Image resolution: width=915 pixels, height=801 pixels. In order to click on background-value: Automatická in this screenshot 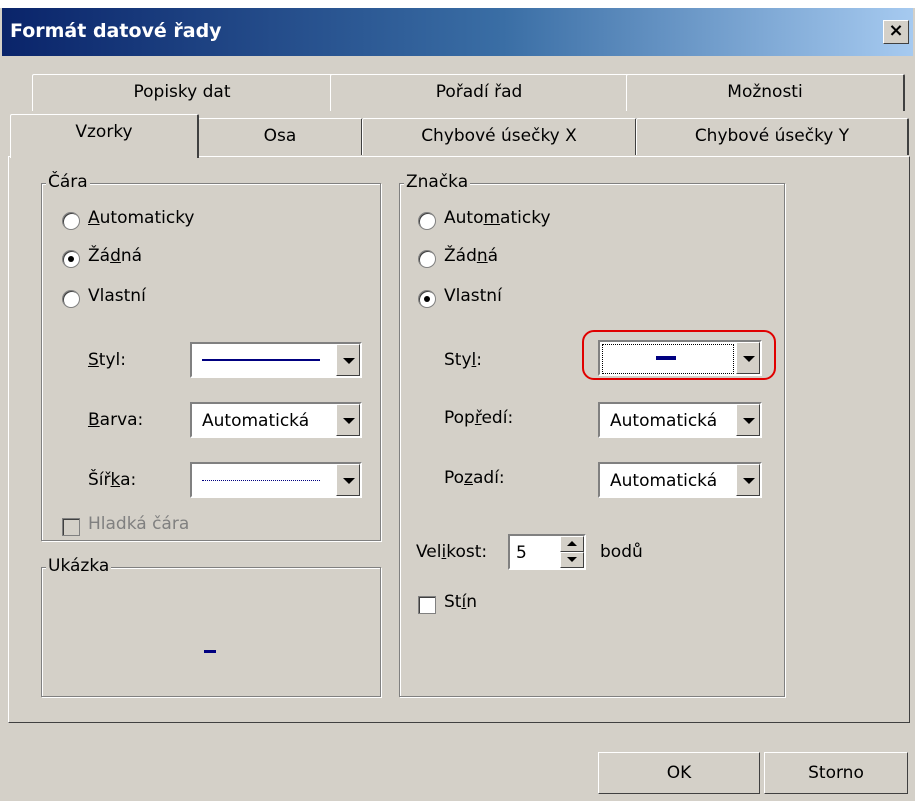, I will do `click(664, 481)`.